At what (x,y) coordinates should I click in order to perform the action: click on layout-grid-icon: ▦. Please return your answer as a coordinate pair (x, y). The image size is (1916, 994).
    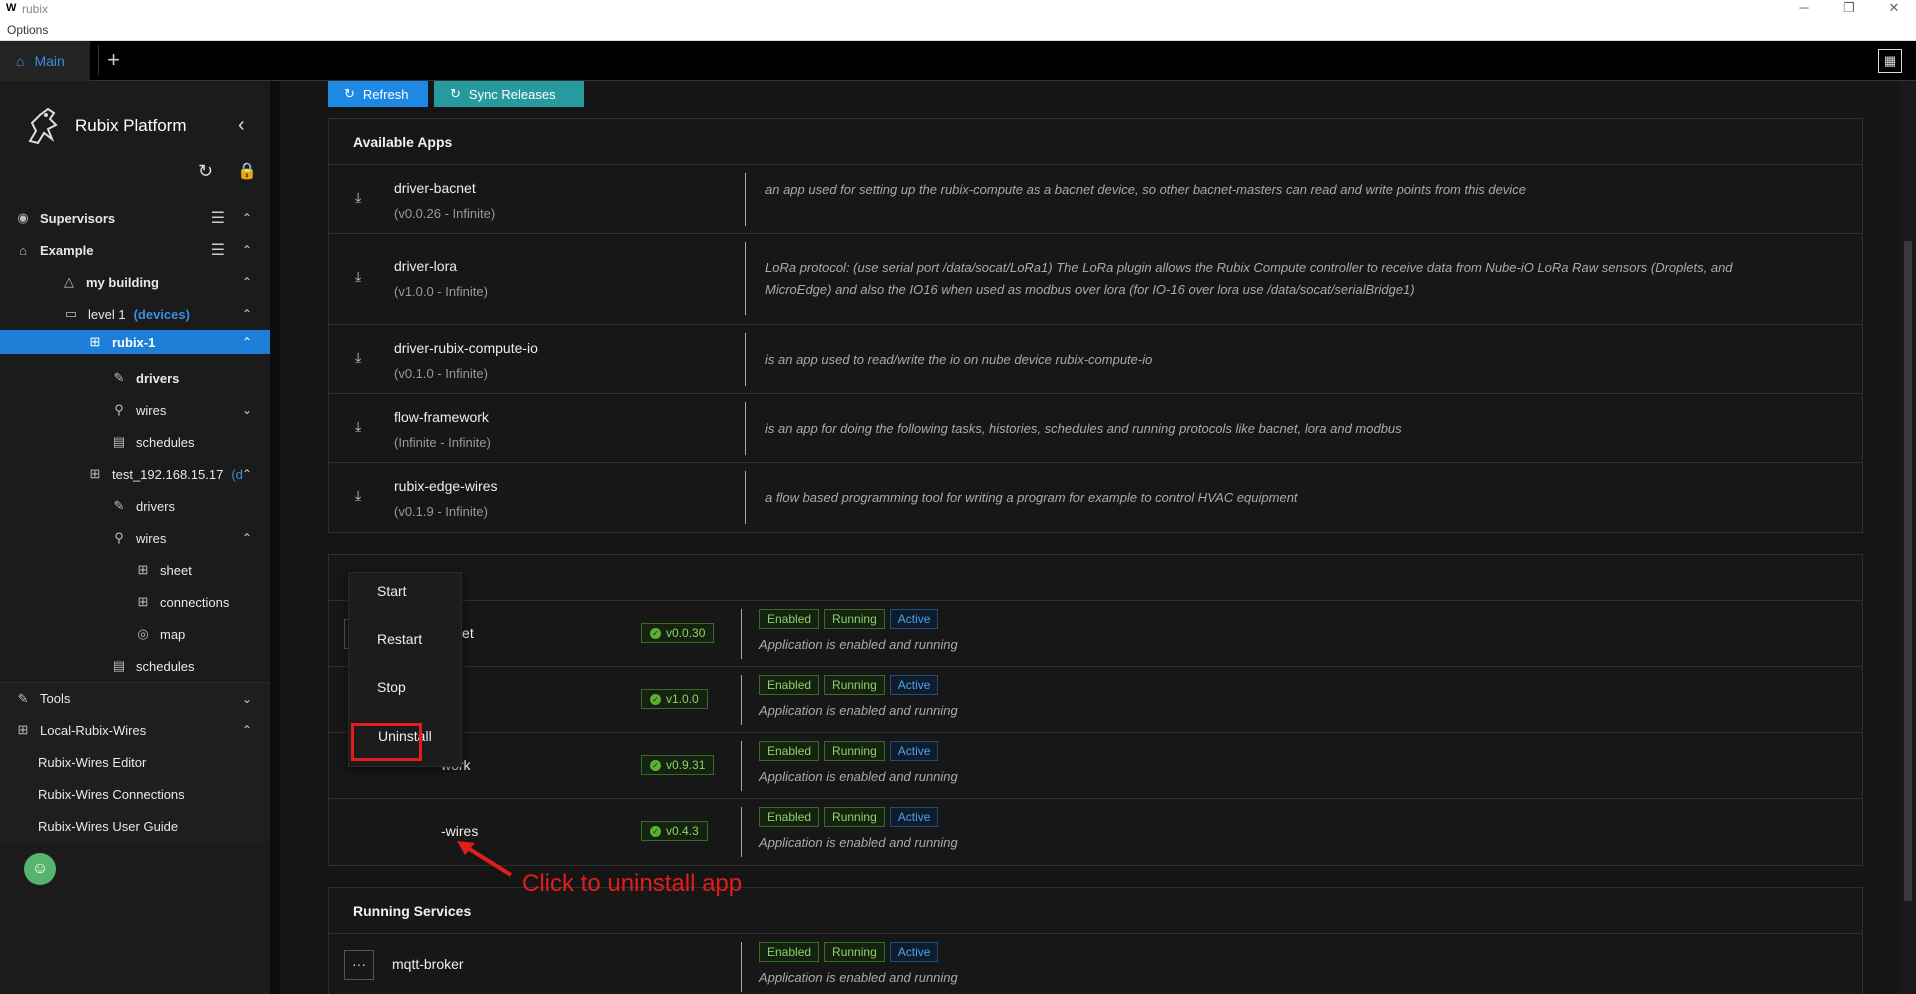
    Looking at the image, I should click on (1890, 61).